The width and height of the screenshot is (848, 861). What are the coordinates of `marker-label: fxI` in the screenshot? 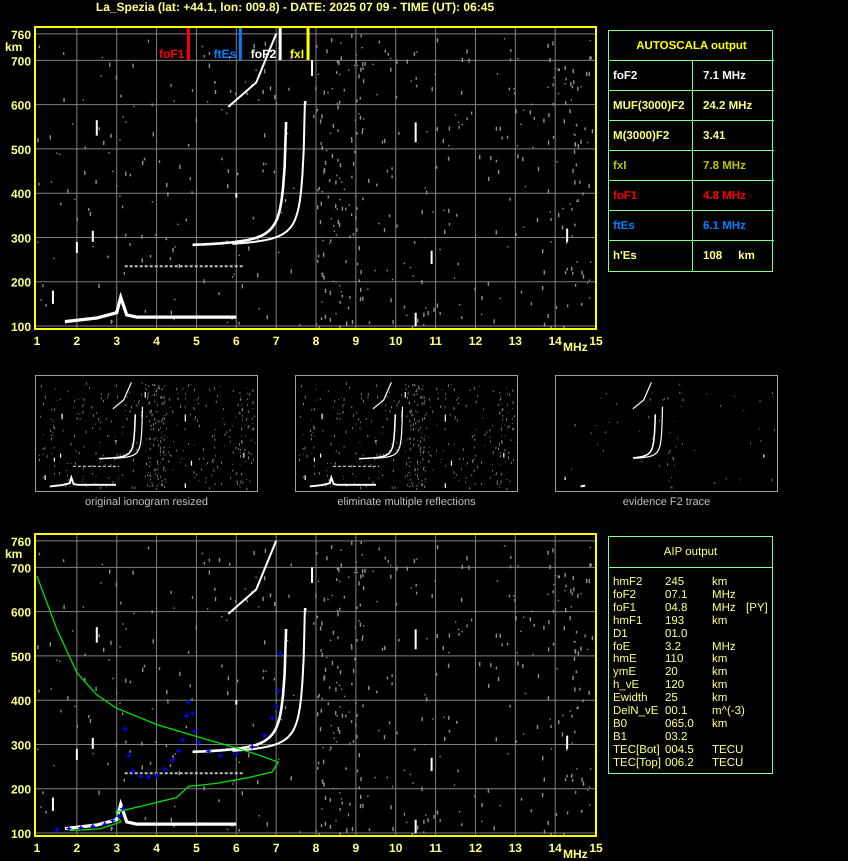 It's located at (297, 54).